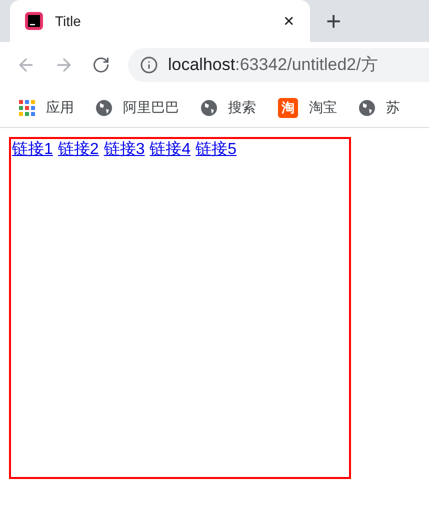  I want to click on info-icon, so click(149, 65).